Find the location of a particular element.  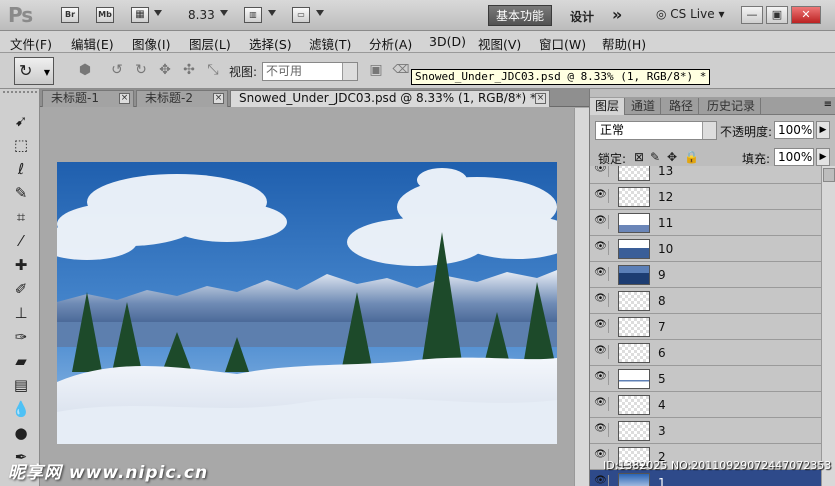

opacity-field: 100% is located at coordinates (794, 130).